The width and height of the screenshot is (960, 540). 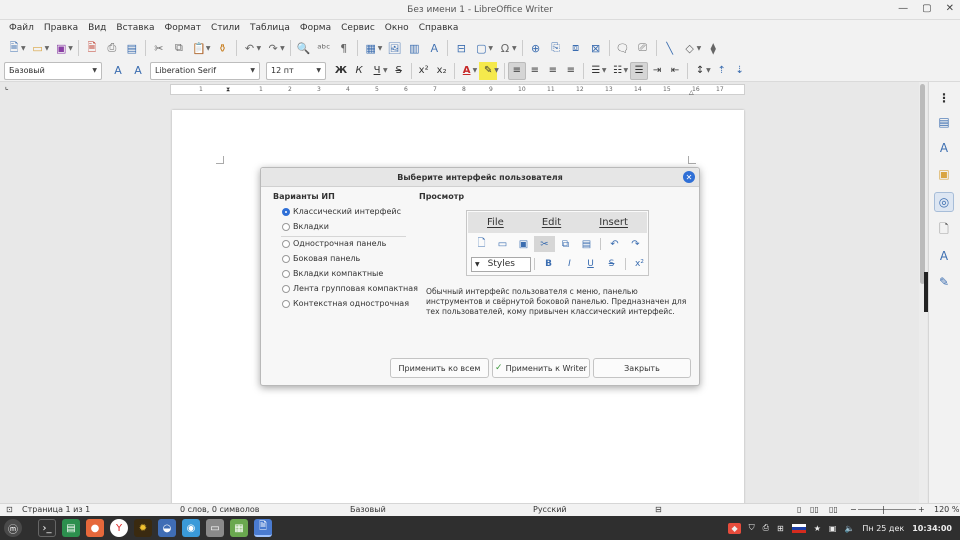 I want to click on zoom-out-icon: −, so click(x=853, y=509).